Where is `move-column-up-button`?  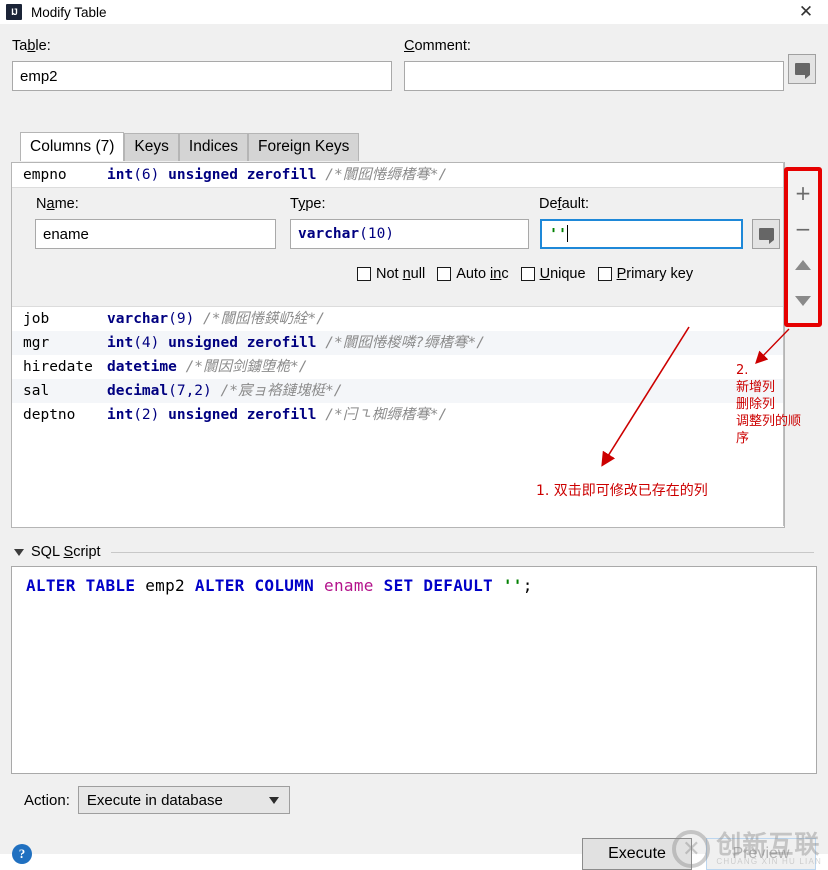
move-column-up-button is located at coordinates (803, 265).